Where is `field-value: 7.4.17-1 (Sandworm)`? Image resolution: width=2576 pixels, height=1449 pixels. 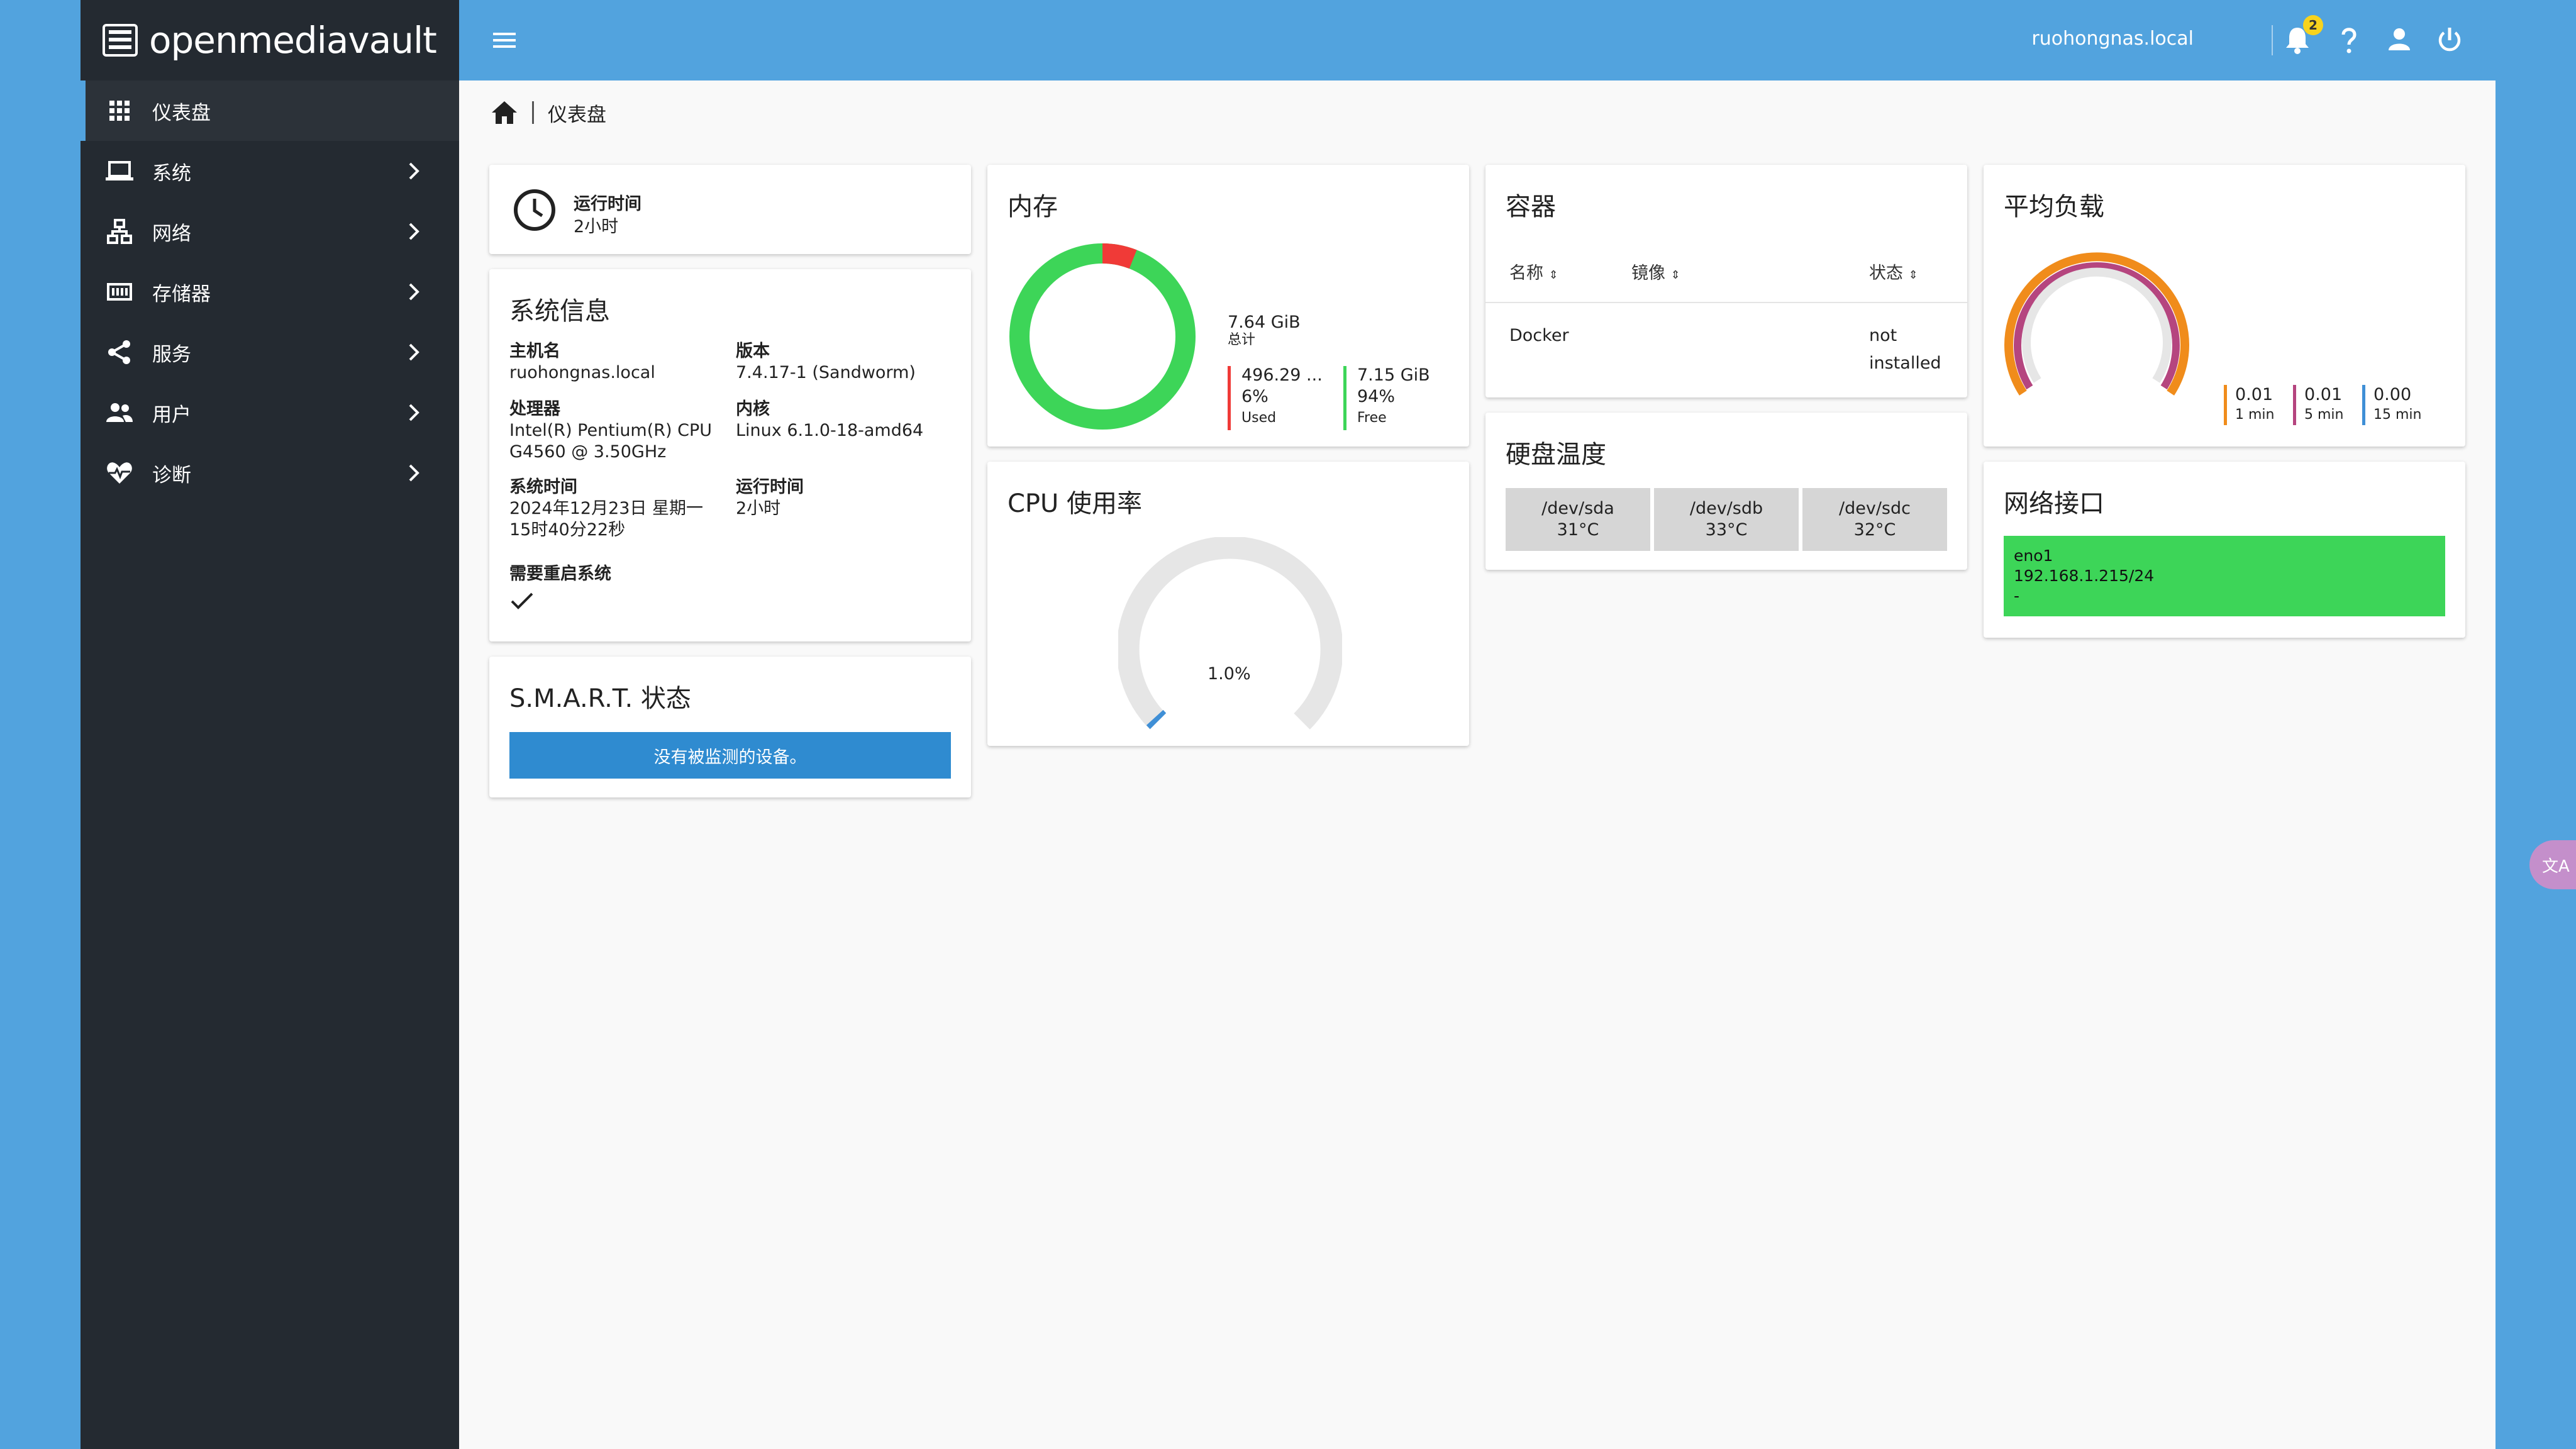 field-value: 7.4.17-1 (Sandworm) is located at coordinates (826, 372).